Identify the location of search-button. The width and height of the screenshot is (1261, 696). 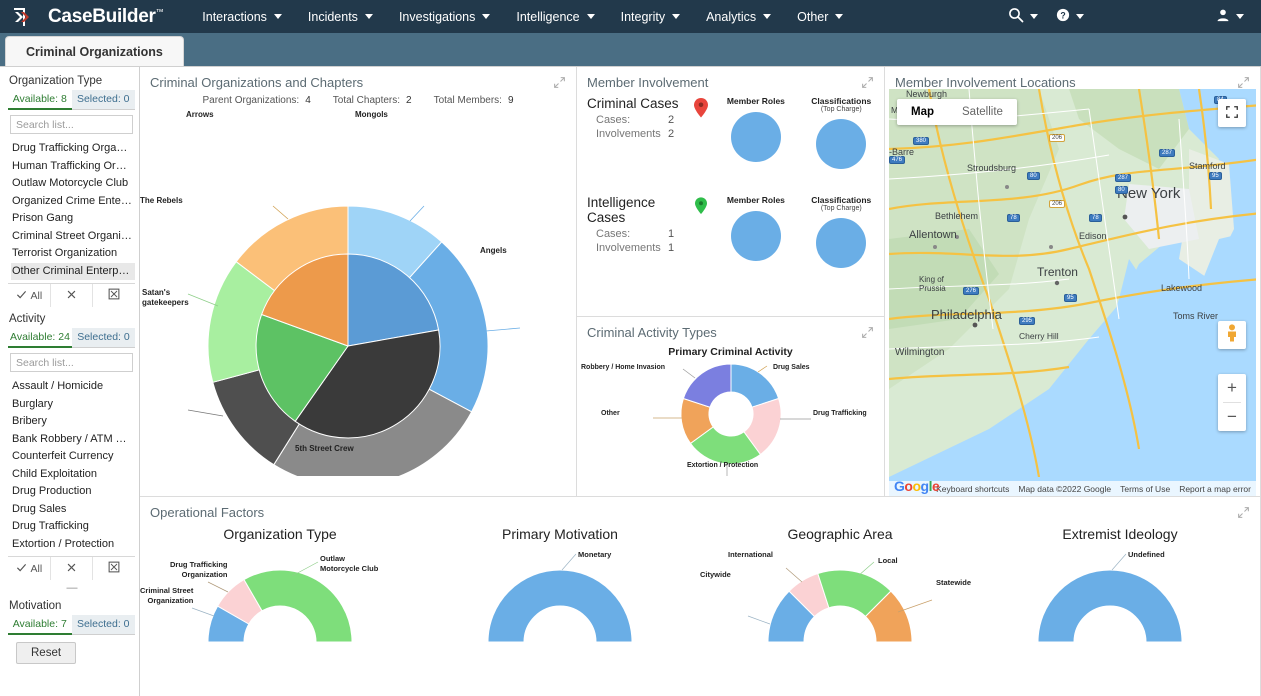
(1023, 16).